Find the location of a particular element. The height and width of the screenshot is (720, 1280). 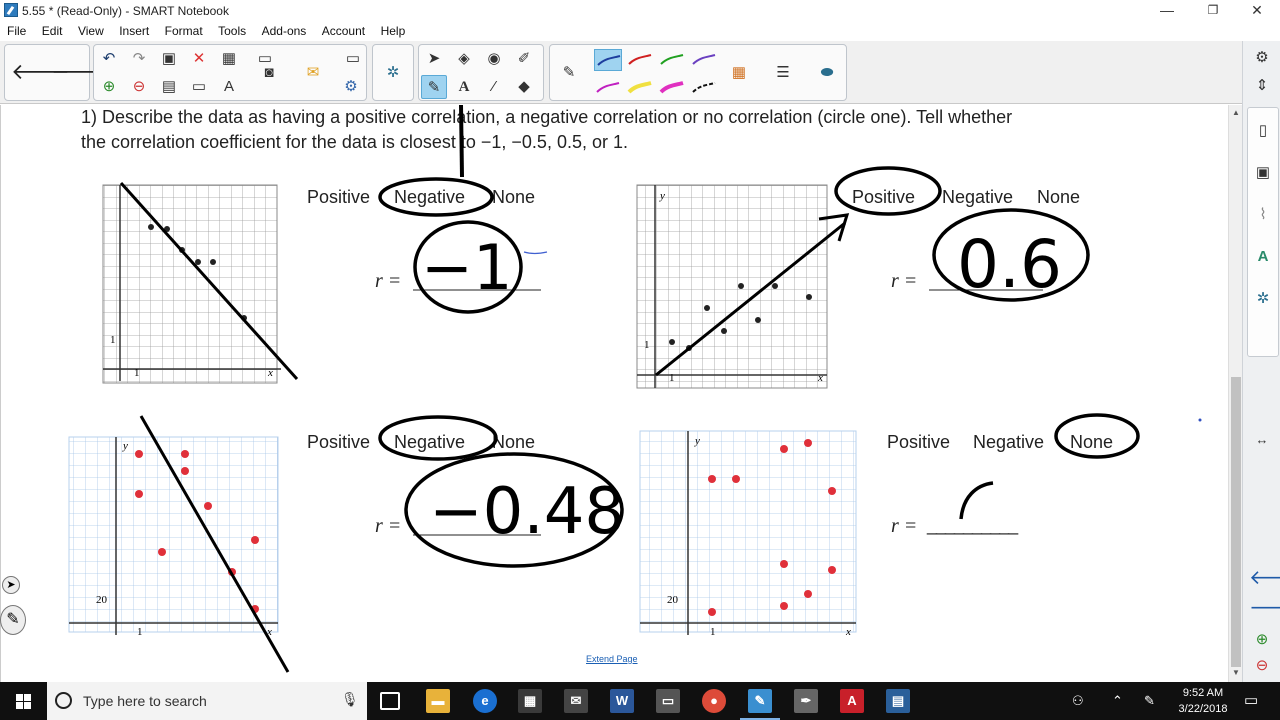

text-tool-icon: A is located at coordinates (464, 87).